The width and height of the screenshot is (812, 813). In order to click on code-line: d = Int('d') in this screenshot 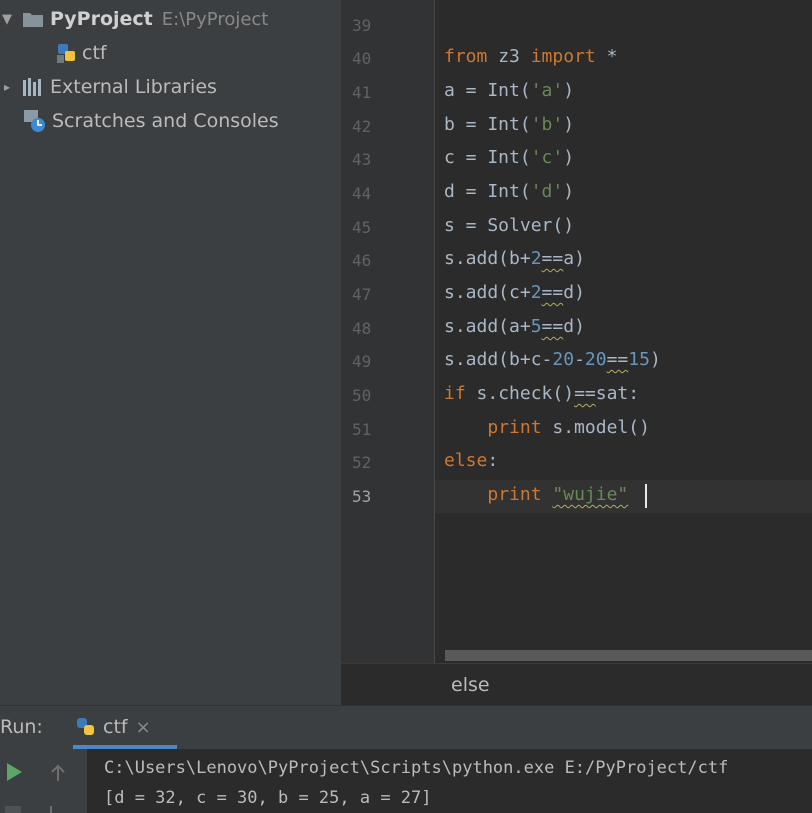, I will do `click(509, 191)`.